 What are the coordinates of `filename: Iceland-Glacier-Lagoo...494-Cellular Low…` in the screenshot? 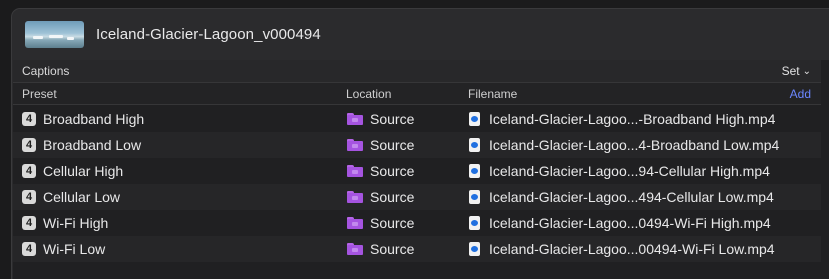 It's located at (631, 197).